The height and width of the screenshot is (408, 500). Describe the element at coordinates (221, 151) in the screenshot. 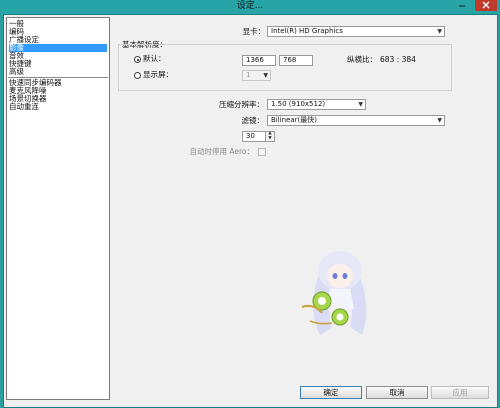

I see `disable-aero-label: 自动时停用 Aero：` at that location.